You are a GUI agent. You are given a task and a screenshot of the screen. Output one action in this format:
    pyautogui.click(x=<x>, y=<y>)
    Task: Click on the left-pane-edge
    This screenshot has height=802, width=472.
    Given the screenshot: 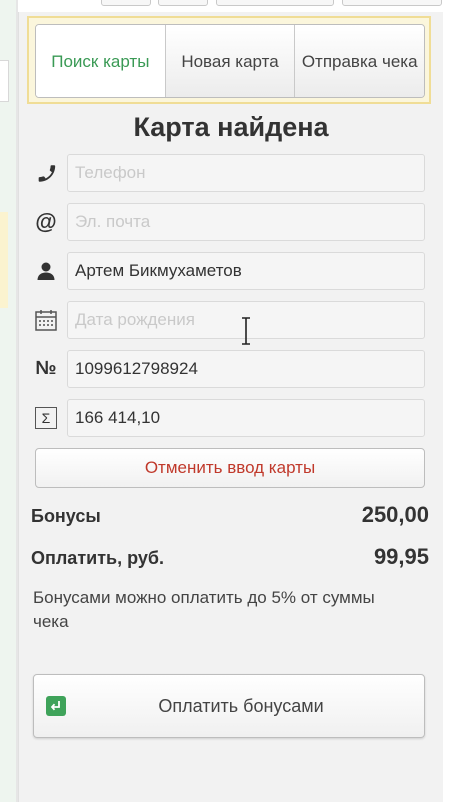 What is the action you would take?
    pyautogui.click(x=8, y=401)
    